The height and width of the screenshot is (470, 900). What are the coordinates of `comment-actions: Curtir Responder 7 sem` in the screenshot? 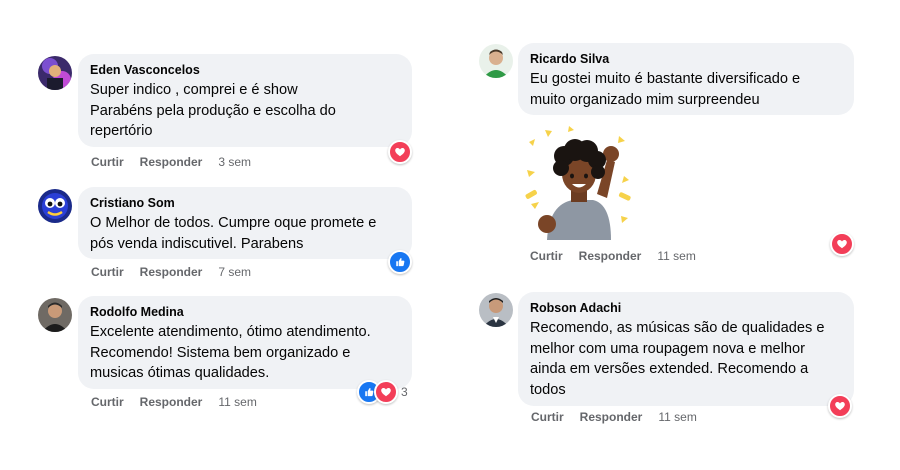 It's located at (171, 272).